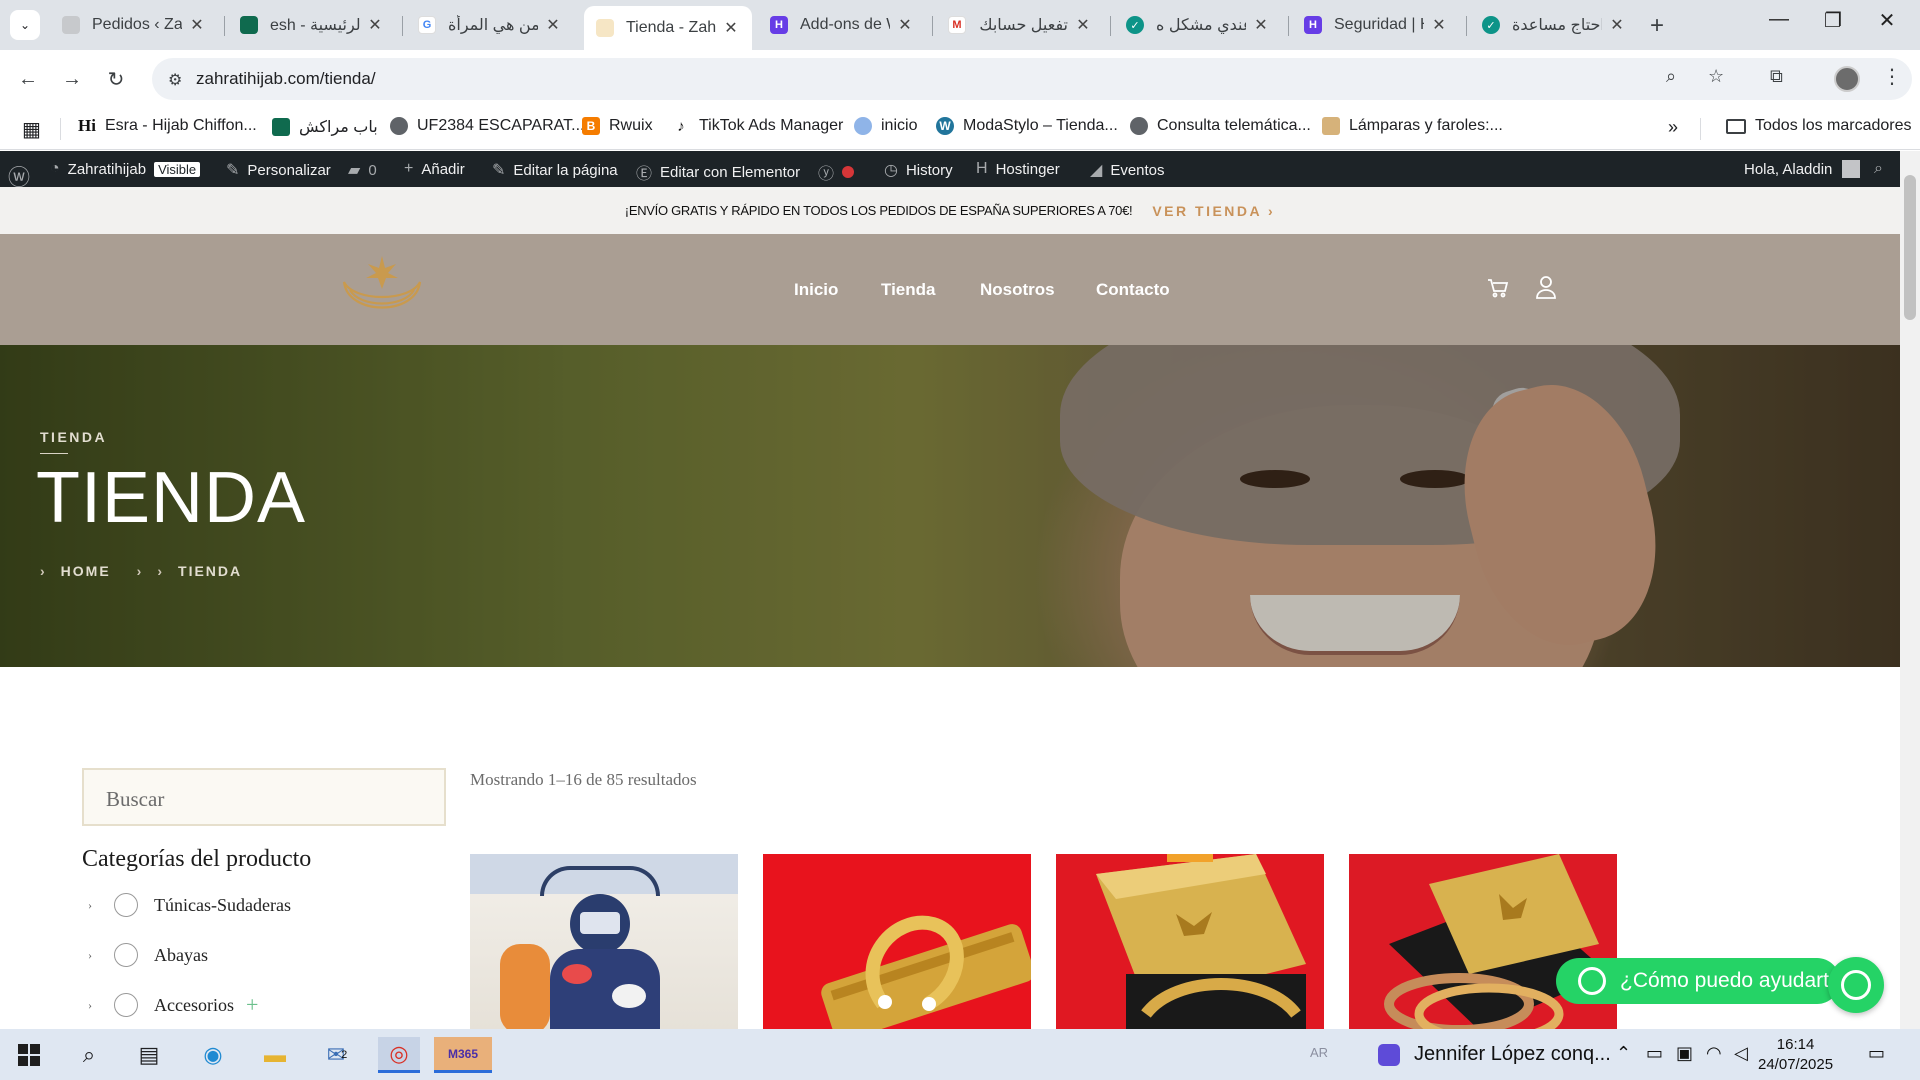  Describe the element at coordinates (278, 170) in the screenshot. I see `admin-customize: ✎ Personalizar` at that location.